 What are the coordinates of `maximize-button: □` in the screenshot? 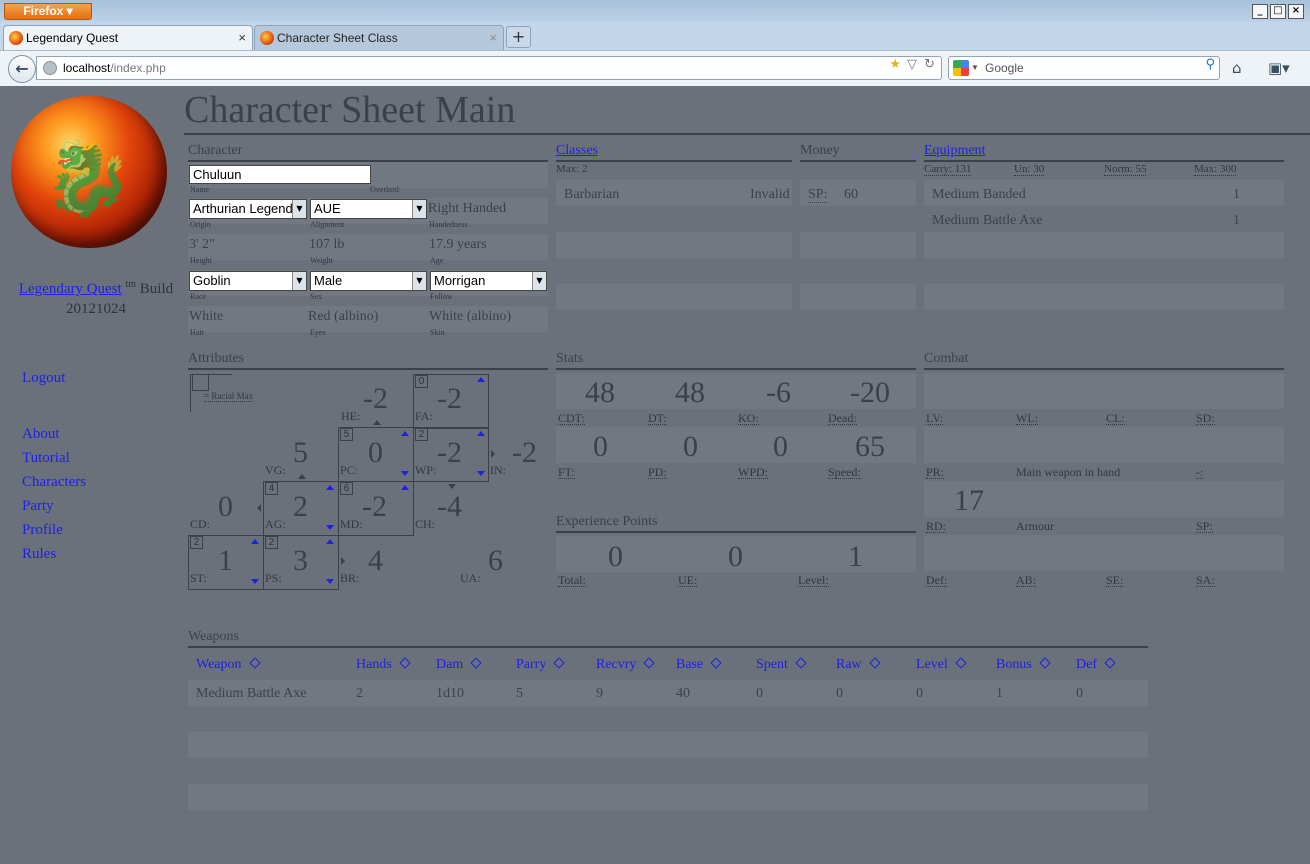 It's located at (1278, 11).